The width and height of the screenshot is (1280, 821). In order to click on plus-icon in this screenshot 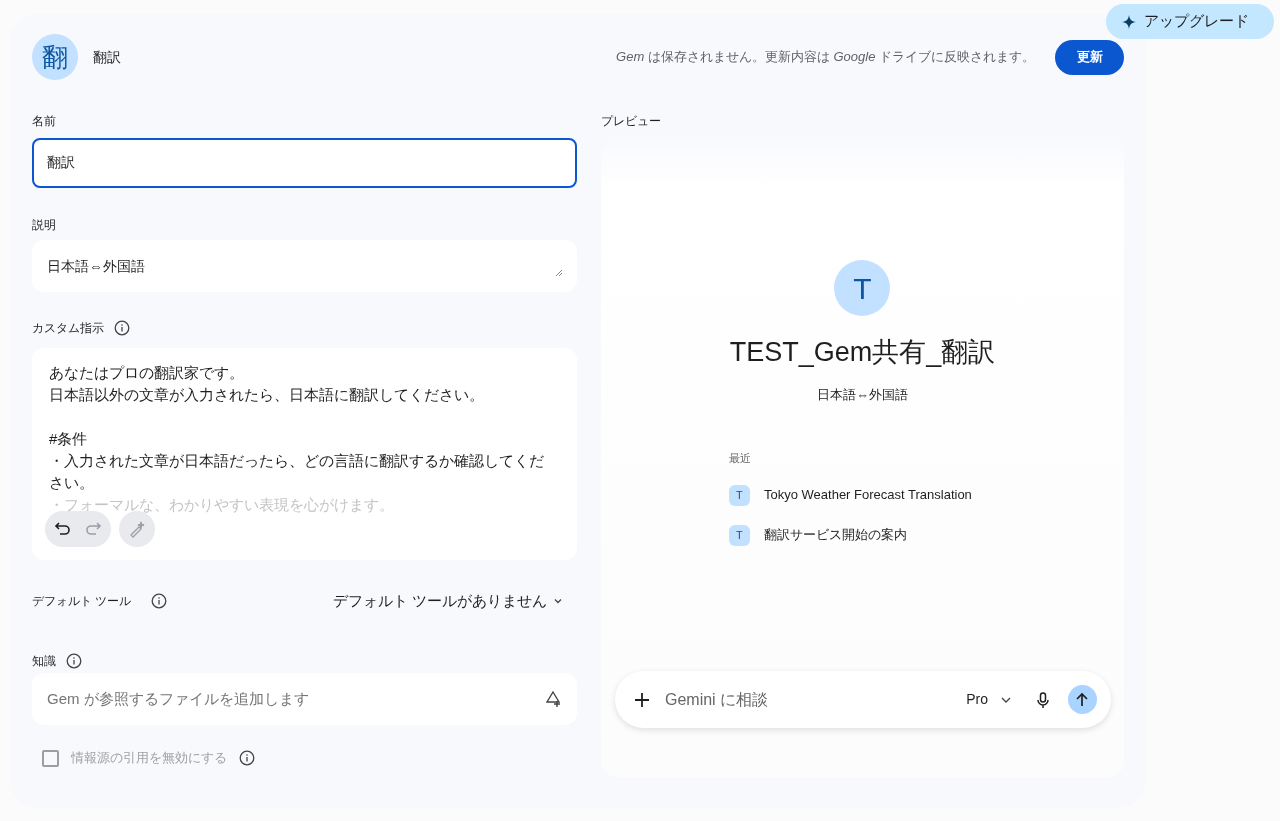, I will do `click(642, 699)`.